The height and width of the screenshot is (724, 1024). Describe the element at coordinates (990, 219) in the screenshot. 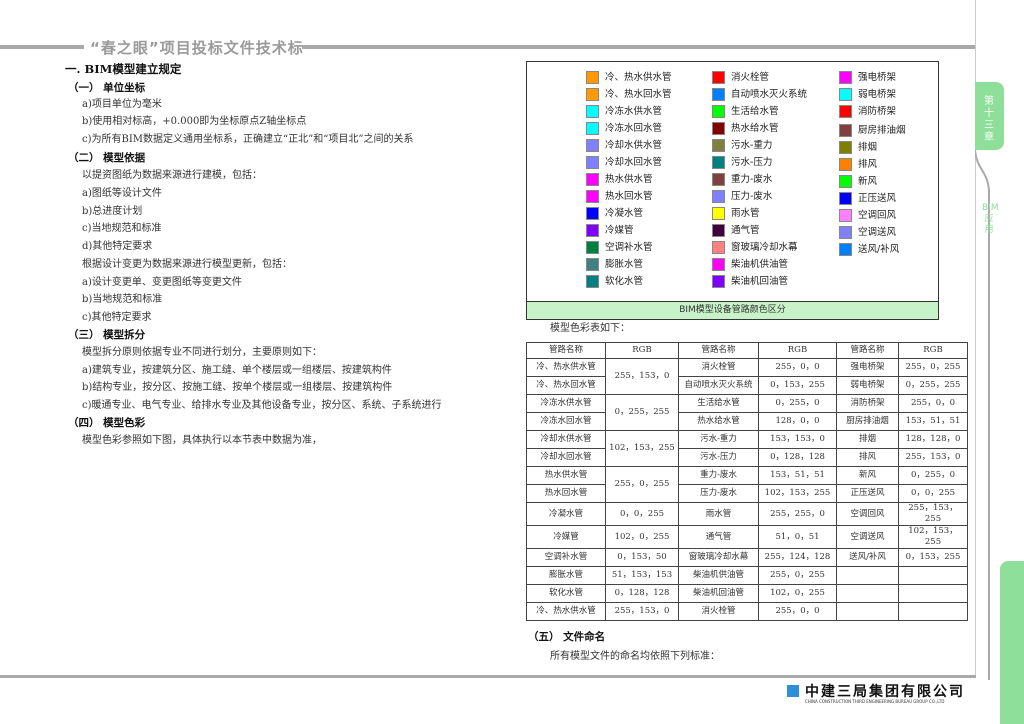

I see `section-tab-label: BIM应用` at that location.